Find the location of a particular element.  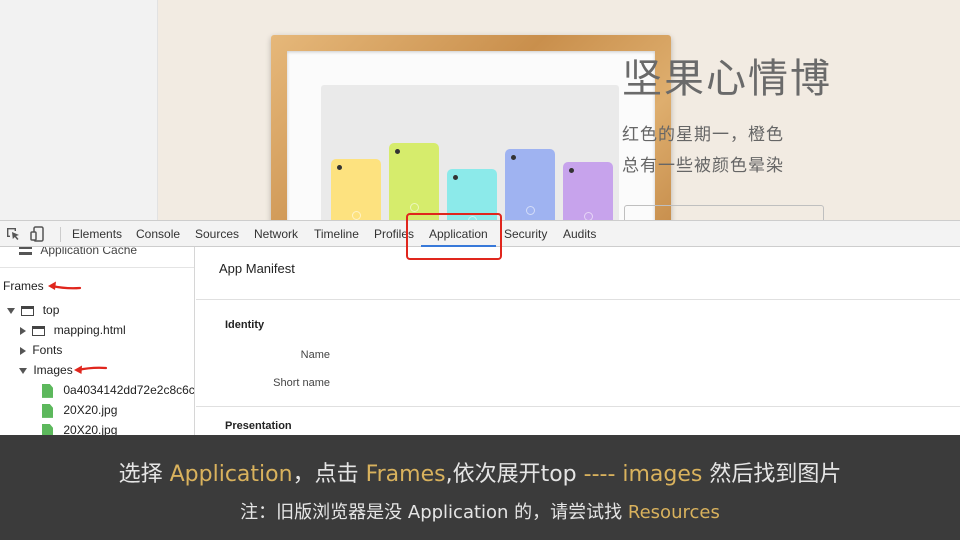

name-field-label: Name is located at coordinates (315, 355).